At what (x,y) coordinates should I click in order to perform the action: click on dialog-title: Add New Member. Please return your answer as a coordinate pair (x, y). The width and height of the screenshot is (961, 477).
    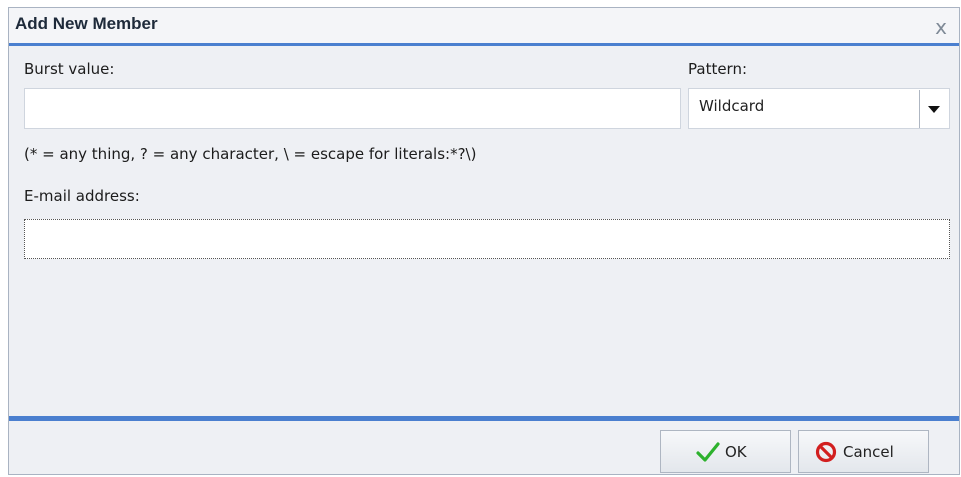
    Looking at the image, I should click on (86, 23).